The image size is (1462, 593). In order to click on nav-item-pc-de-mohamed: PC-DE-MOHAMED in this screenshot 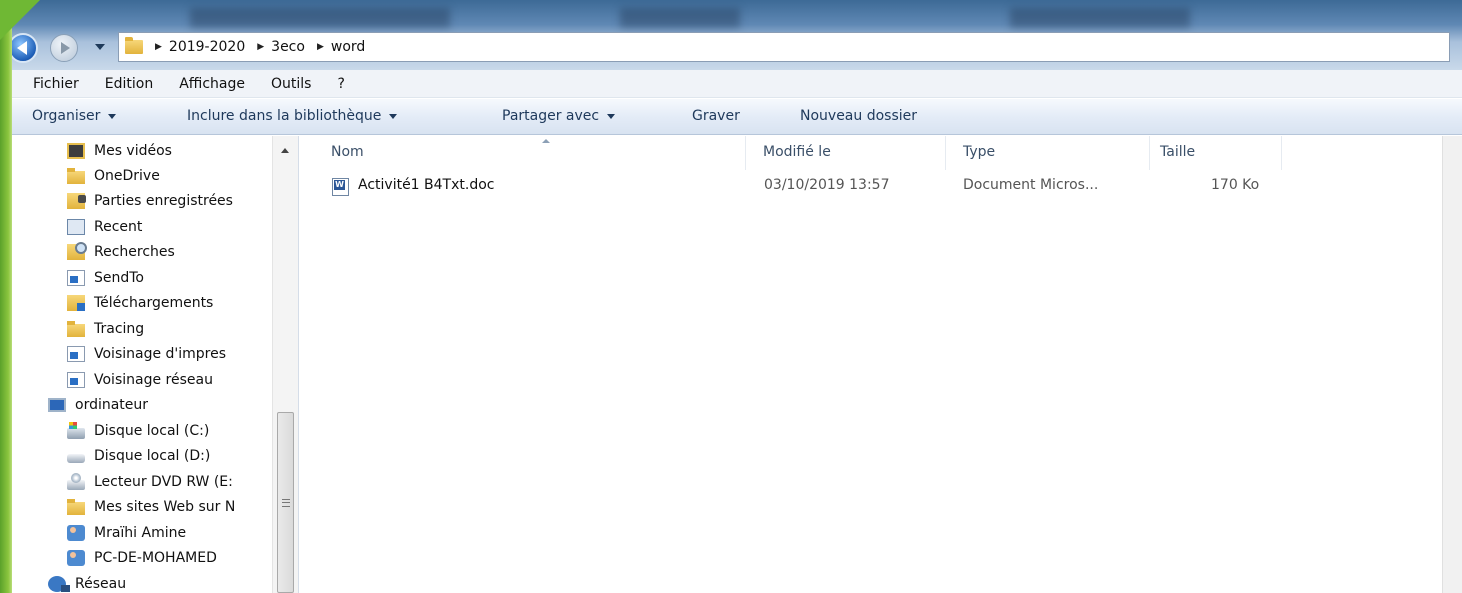, I will do `click(142, 557)`.